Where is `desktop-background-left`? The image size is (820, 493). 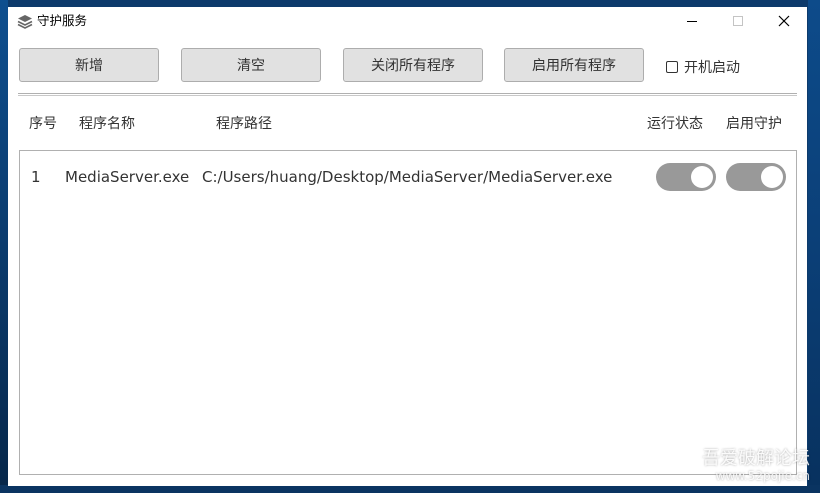 desktop-background-left is located at coordinates (4, 246).